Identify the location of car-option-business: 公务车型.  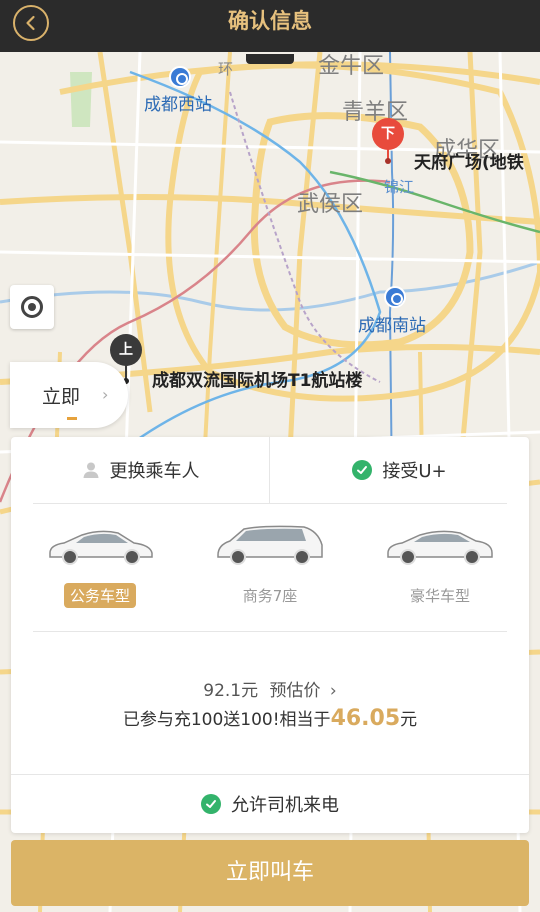
(100, 565).